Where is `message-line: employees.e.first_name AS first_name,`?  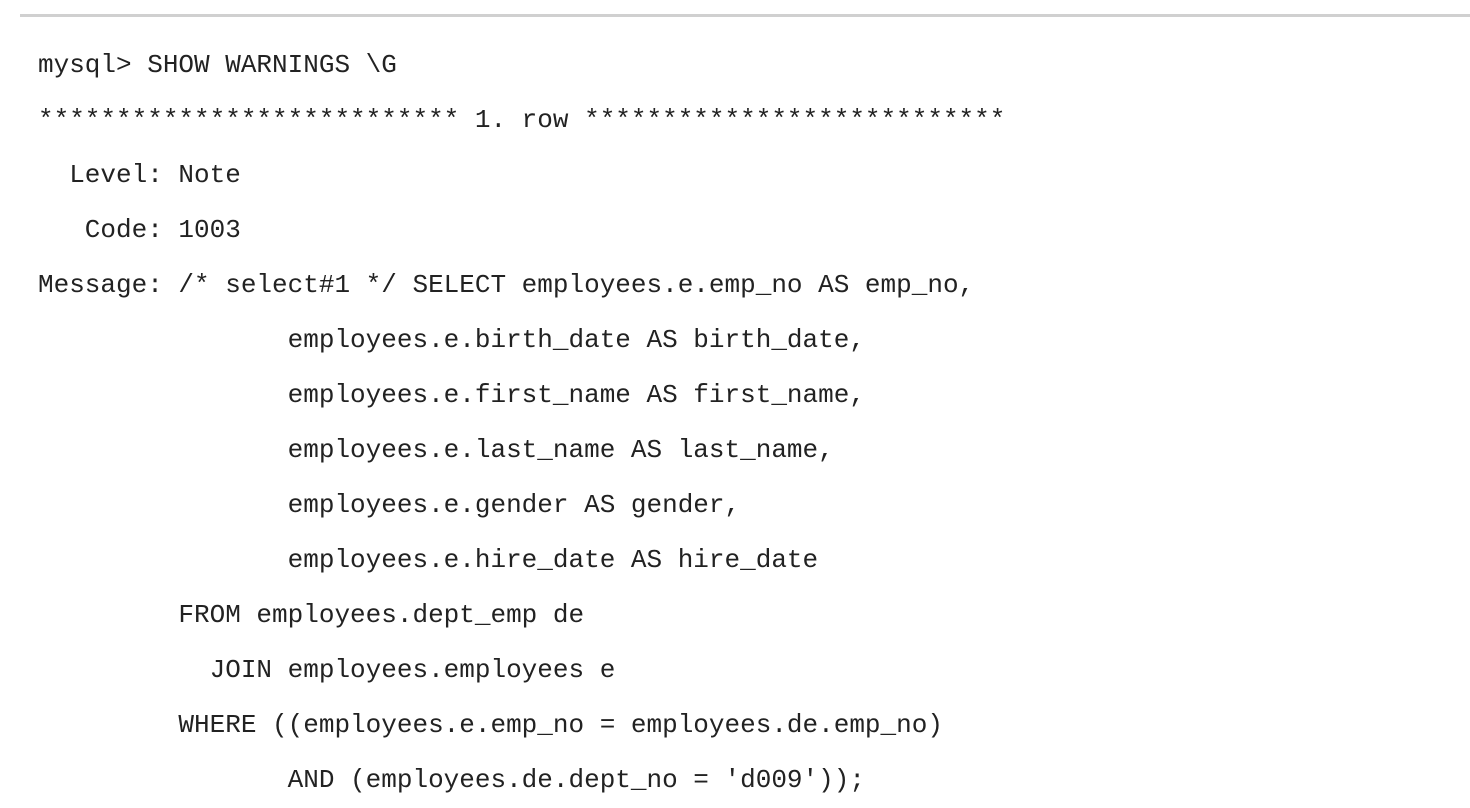 message-line: employees.e.first_name AS first_name, is located at coordinates (451, 395).